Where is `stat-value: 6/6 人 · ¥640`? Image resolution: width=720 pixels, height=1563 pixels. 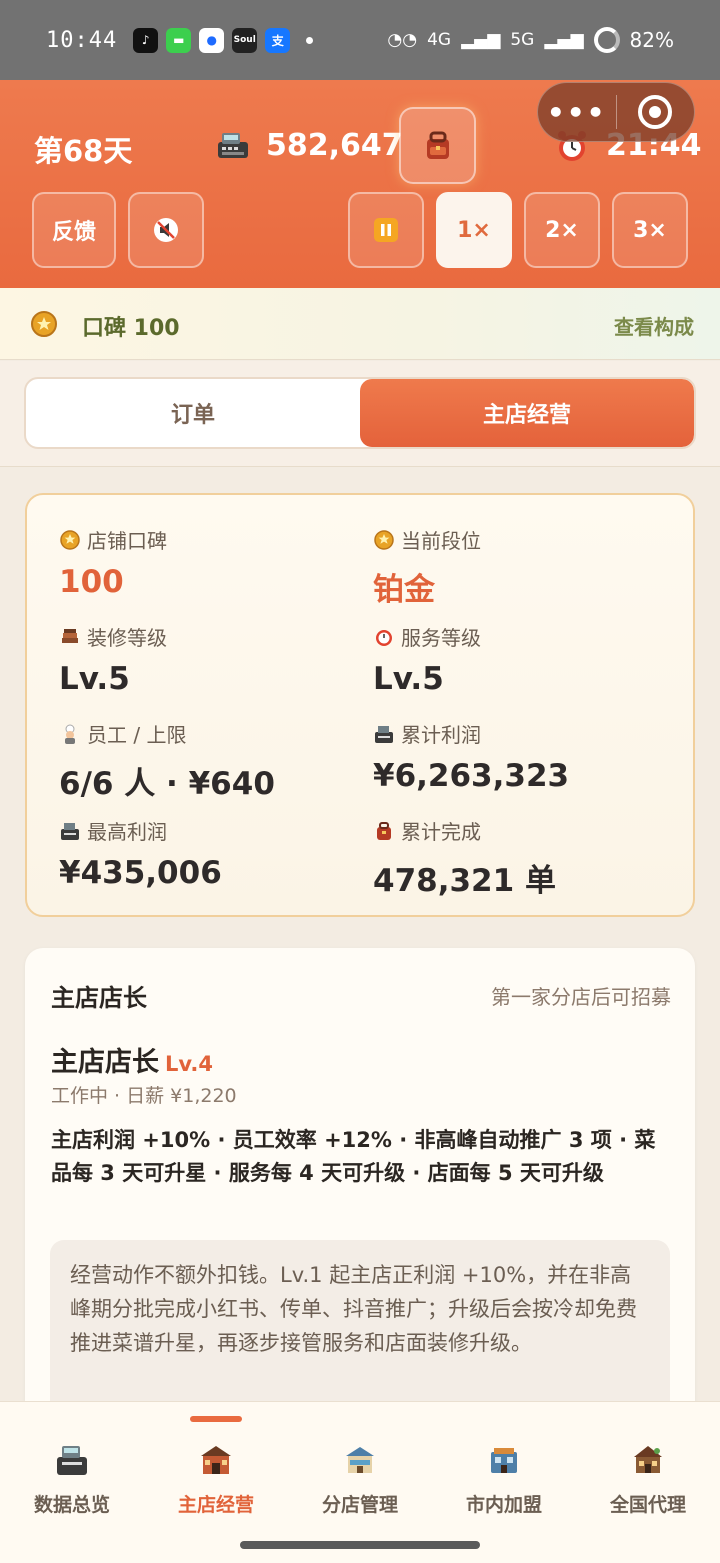 stat-value: 6/6 人 · ¥640 is located at coordinates (167, 784).